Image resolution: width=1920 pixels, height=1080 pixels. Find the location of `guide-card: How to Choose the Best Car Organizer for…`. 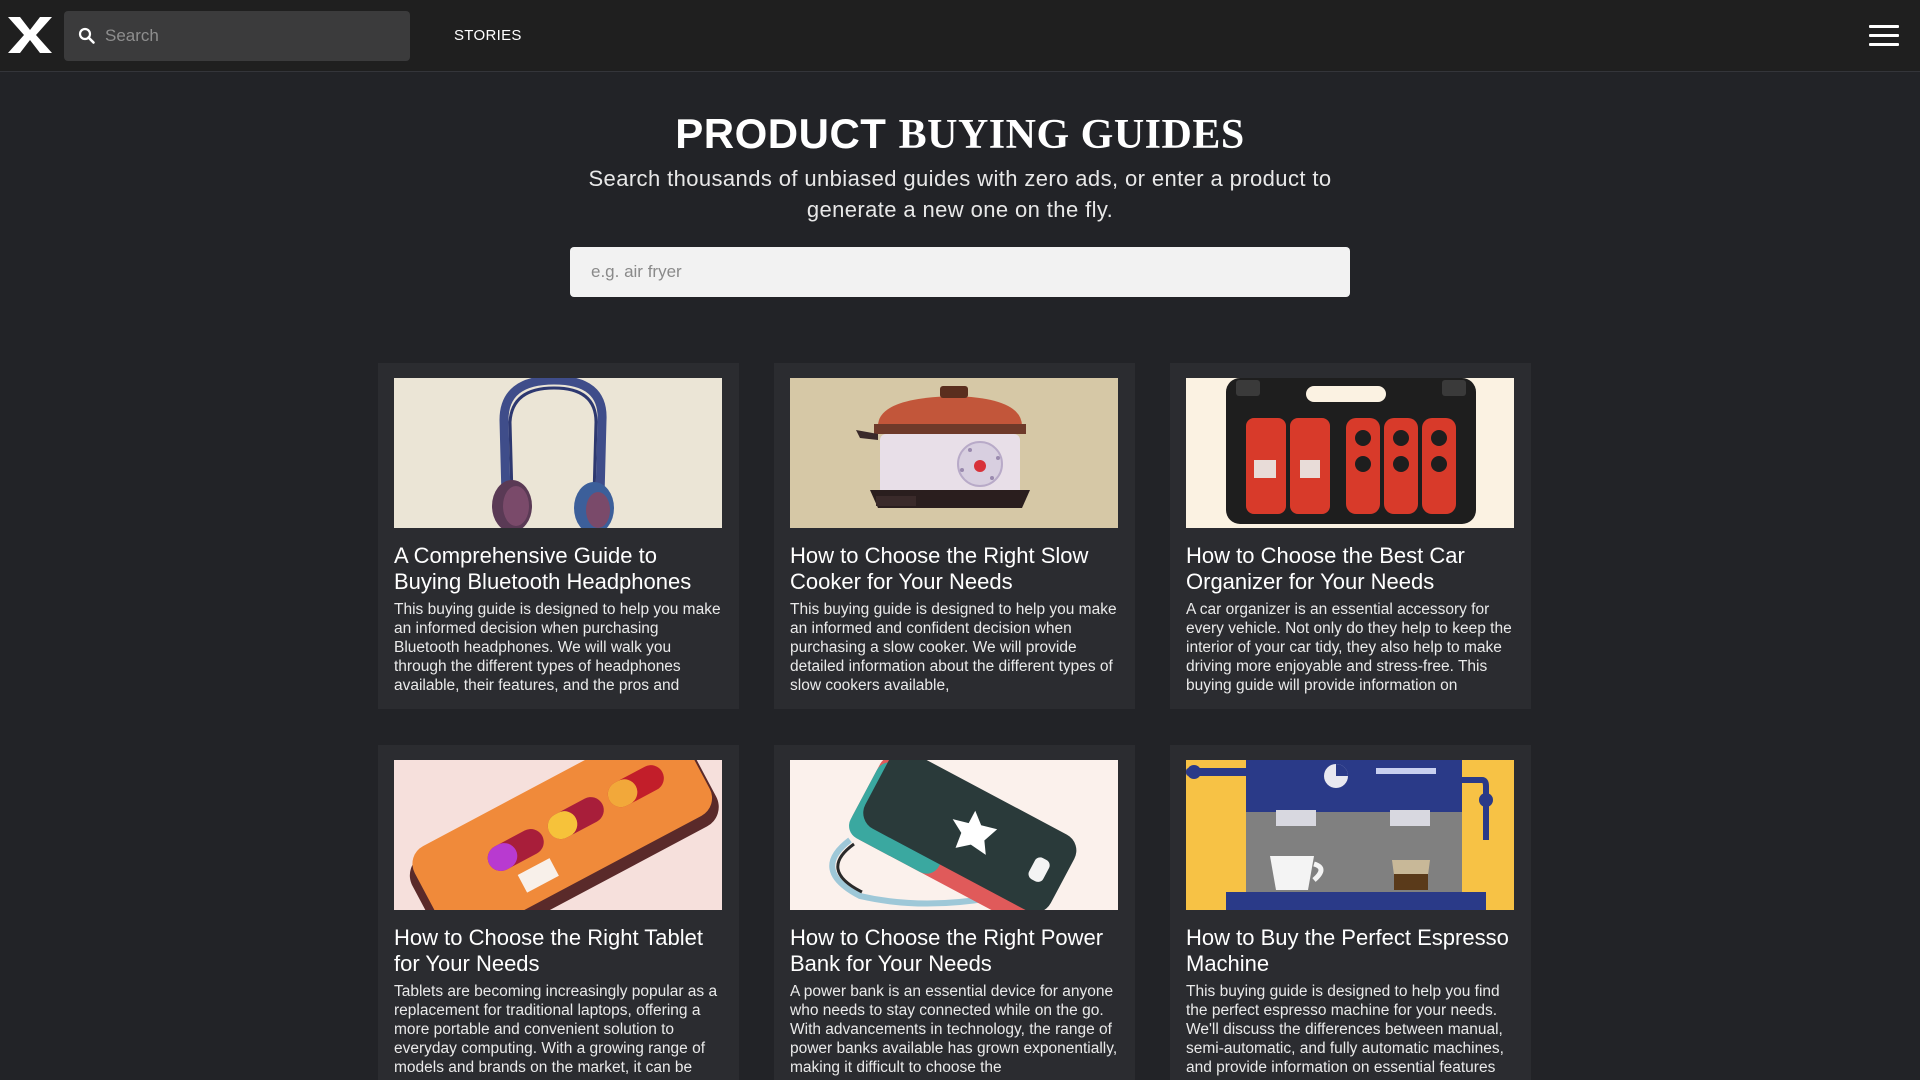

guide-card: How to Choose the Best Car Organizer for… is located at coordinates (1350, 536).